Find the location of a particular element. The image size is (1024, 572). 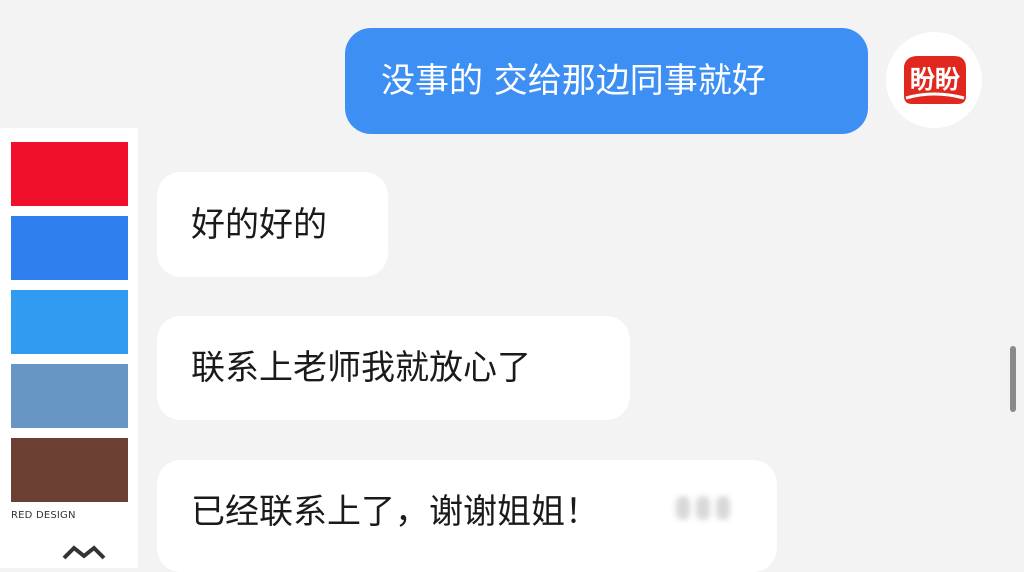

chevron-mark-icon is located at coordinates (84, 552).